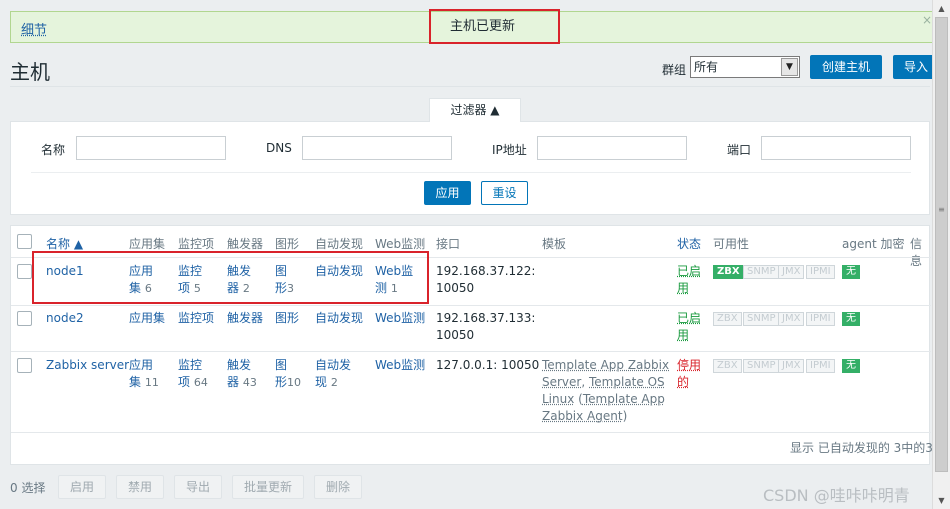 Image resolution: width=950 pixels, height=509 pixels. I want to click on vertical-scrollbar: ▲ ≡ ▼, so click(941, 254).